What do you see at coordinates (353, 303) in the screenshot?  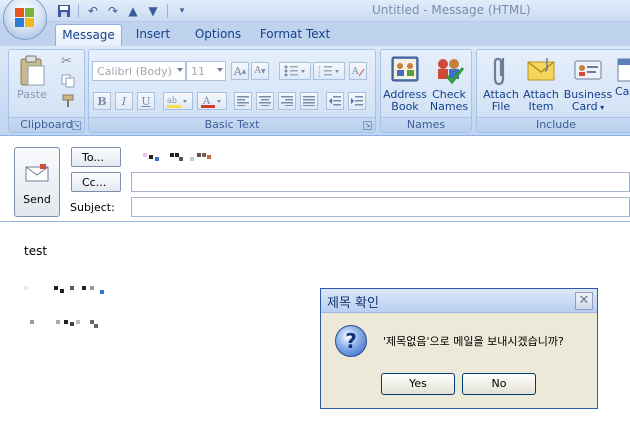 I see `dialog-title: 제목 확인` at bounding box center [353, 303].